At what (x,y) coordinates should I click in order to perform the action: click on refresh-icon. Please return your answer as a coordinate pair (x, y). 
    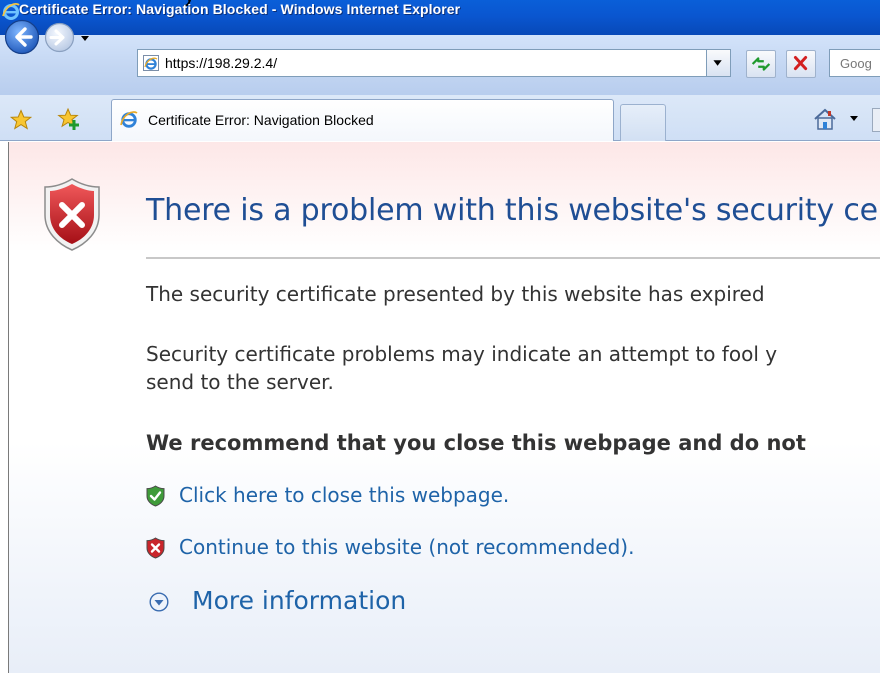
    Looking at the image, I should click on (761, 64).